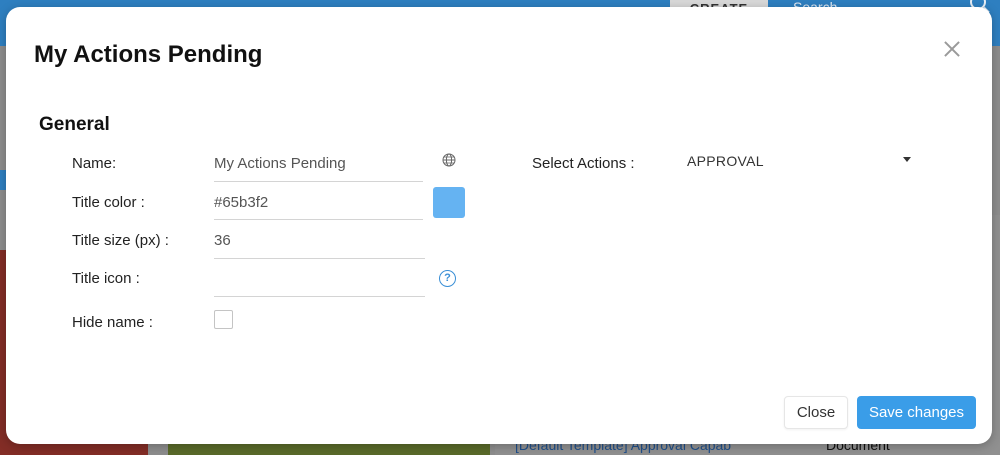 Image resolution: width=1000 pixels, height=455 pixels. I want to click on title-size-underline, so click(319, 258).